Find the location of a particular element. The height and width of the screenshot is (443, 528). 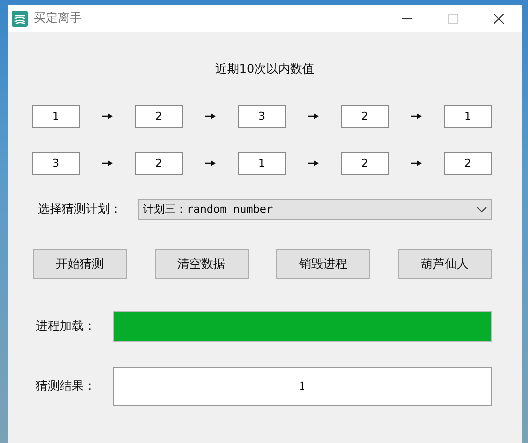

action-button: 清空数据 is located at coordinates (201, 264).